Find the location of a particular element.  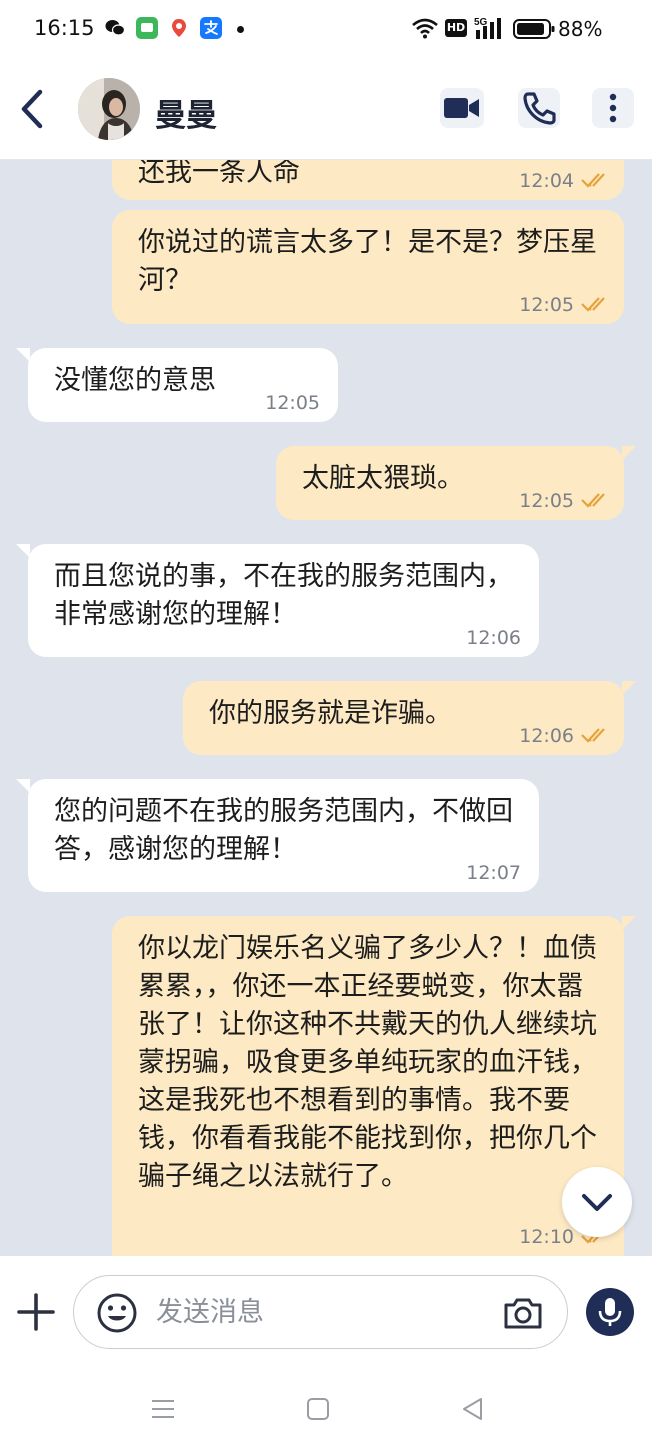

video-call-button is located at coordinates (462, 108).